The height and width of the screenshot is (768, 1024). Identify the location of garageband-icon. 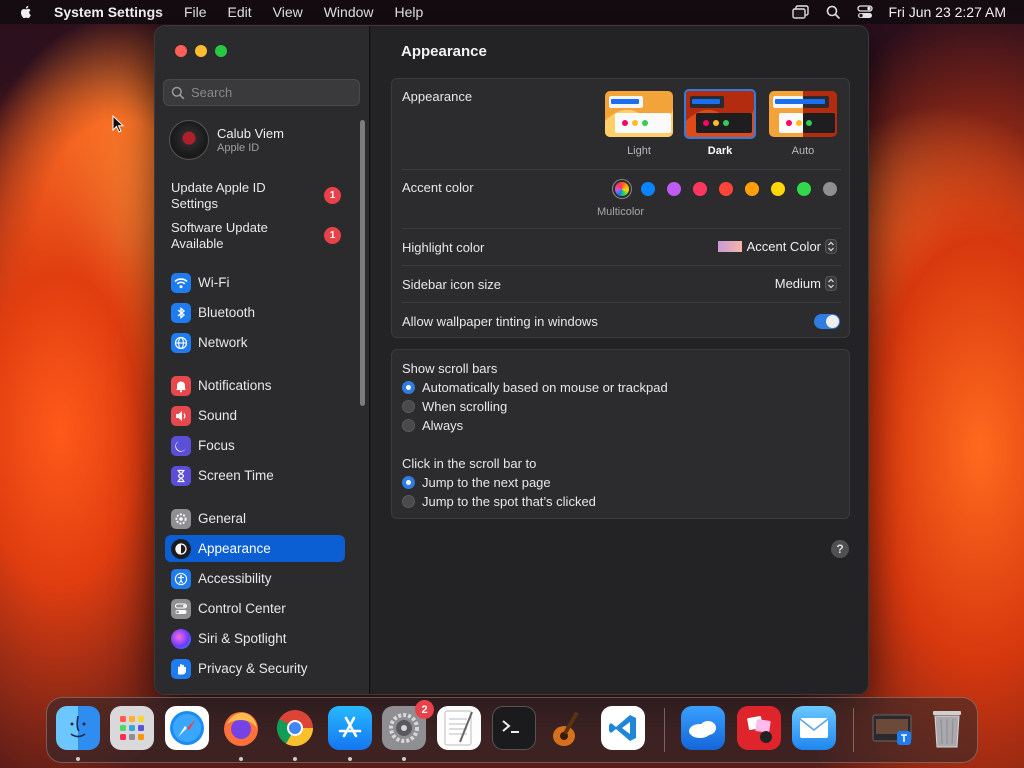
(568, 728).